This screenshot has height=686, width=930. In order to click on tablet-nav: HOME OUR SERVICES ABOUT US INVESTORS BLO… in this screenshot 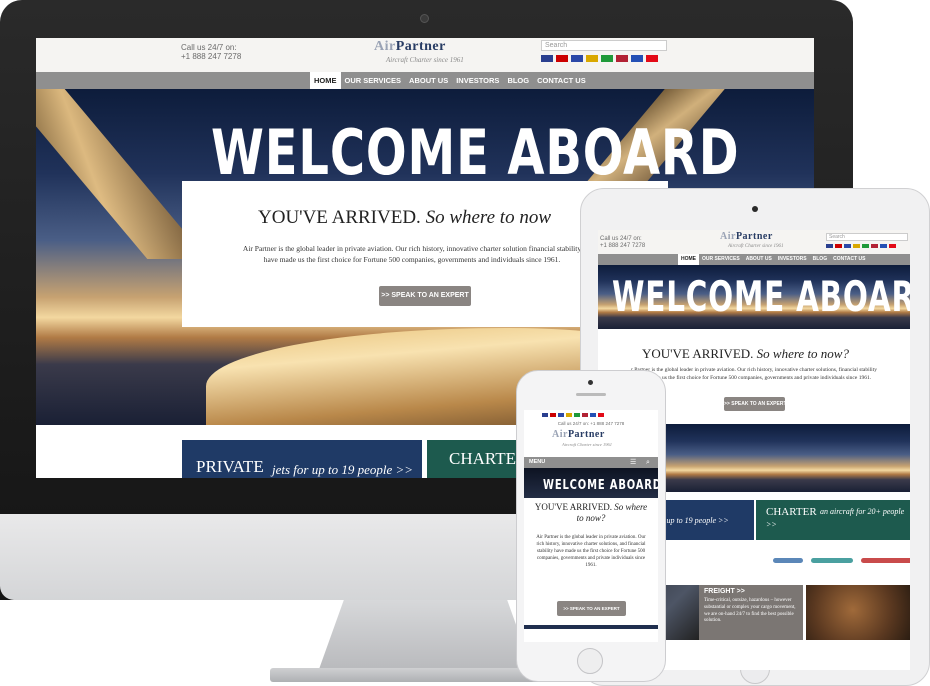, I will do `click(754, 259)`.